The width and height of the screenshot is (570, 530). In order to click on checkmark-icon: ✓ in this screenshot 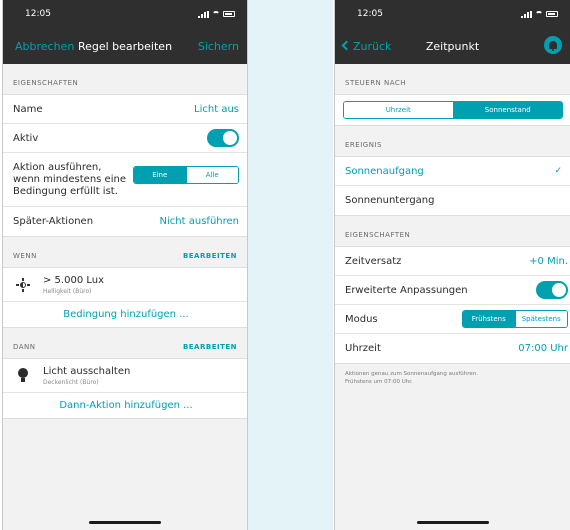, I will do `click(558, 171)`.